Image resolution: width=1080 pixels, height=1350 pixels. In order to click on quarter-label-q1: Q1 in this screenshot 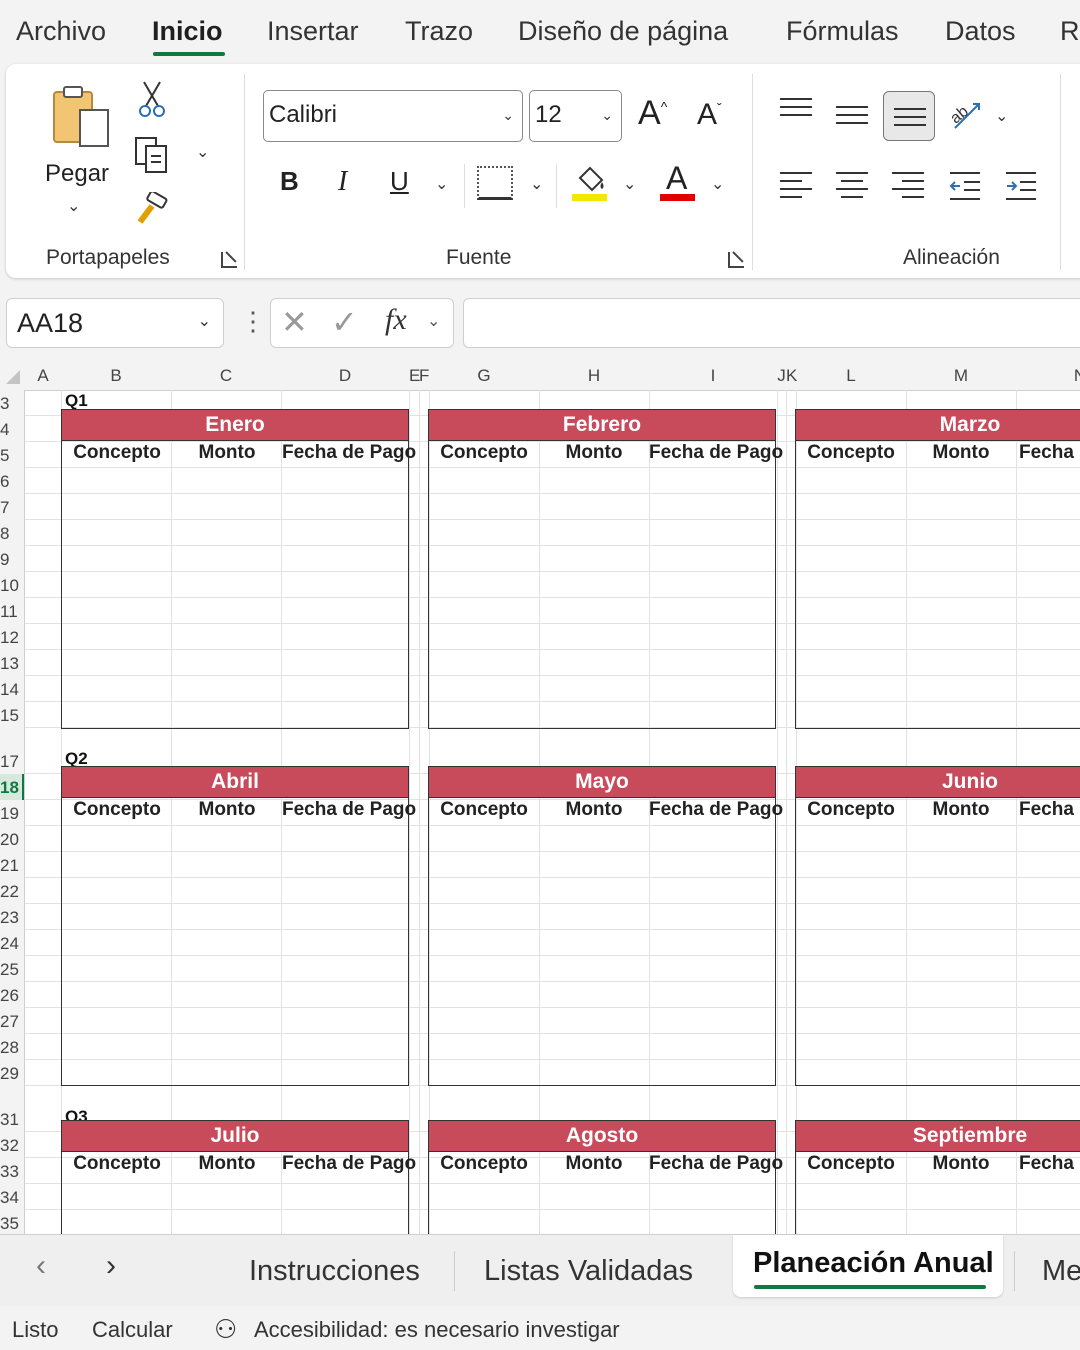, I will do `click(76, 401)`.